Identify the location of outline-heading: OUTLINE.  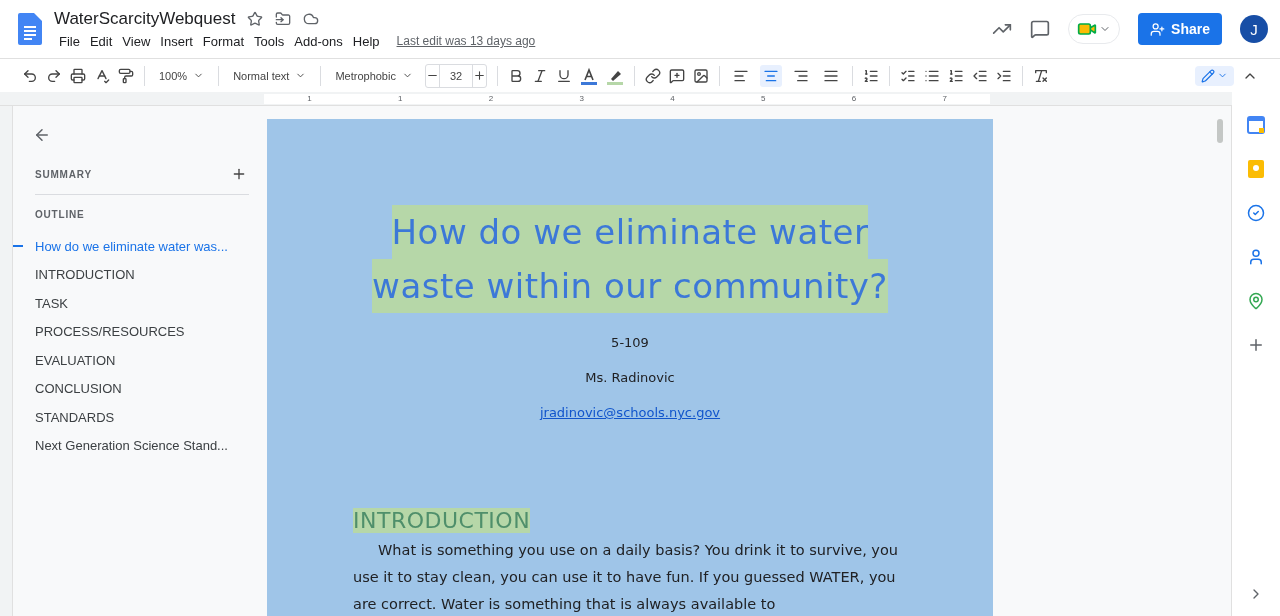
(60, 214).